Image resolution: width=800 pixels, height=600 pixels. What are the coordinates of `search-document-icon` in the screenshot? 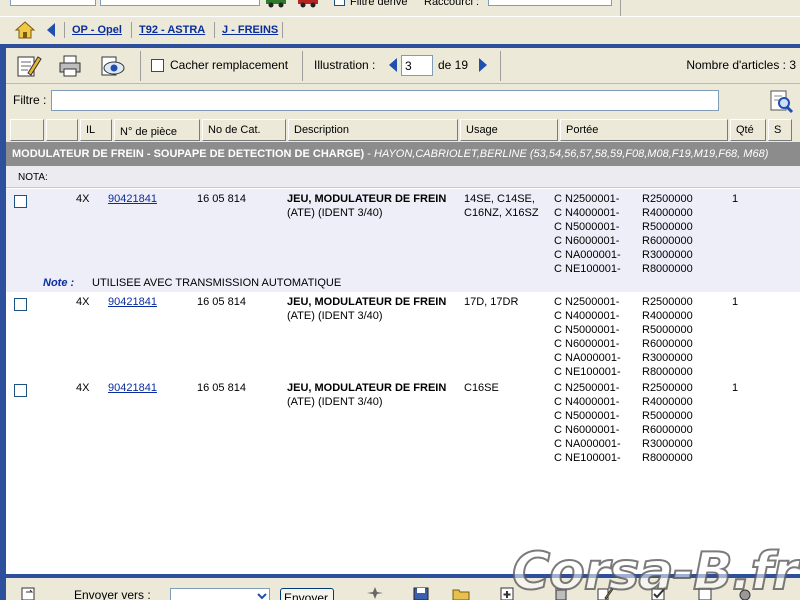 It's located at (781, 101).